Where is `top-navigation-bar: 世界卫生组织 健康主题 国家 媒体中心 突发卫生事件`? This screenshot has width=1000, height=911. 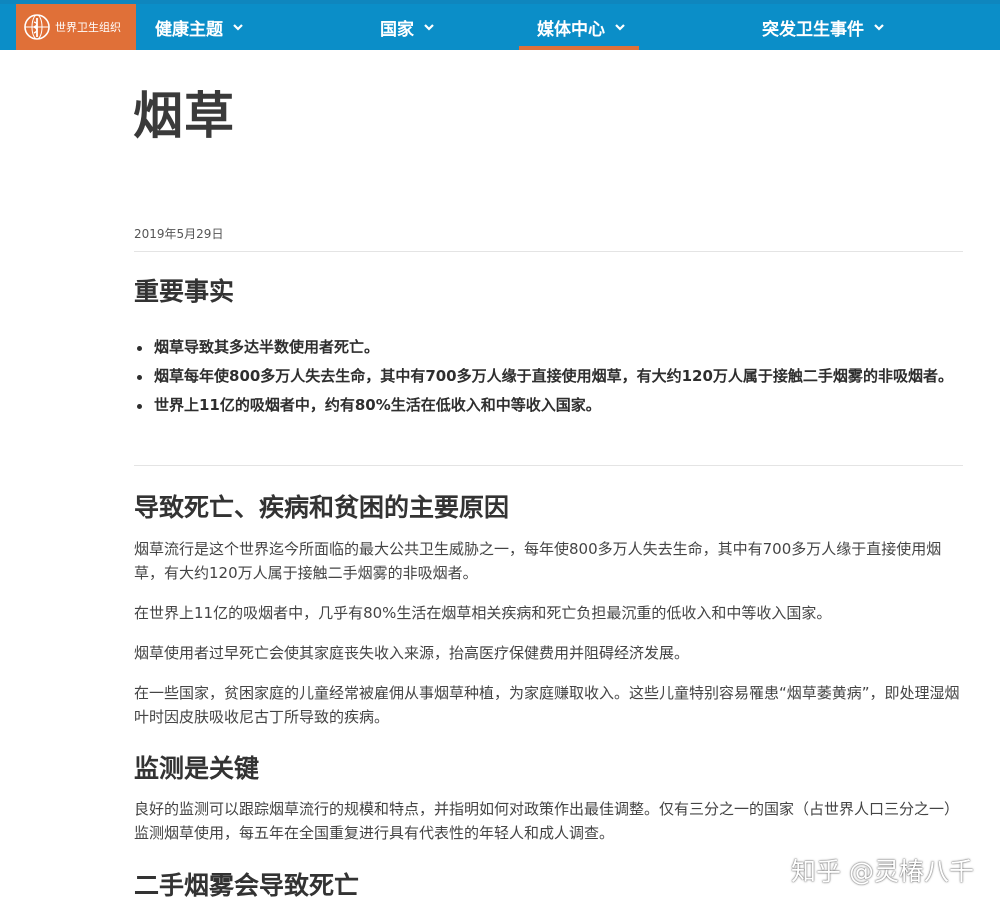 top-navigation-bar: 世界卫生组织 健康主题 国家 媒体中心 突发卫生事件 is located at coordinates (500, 25).